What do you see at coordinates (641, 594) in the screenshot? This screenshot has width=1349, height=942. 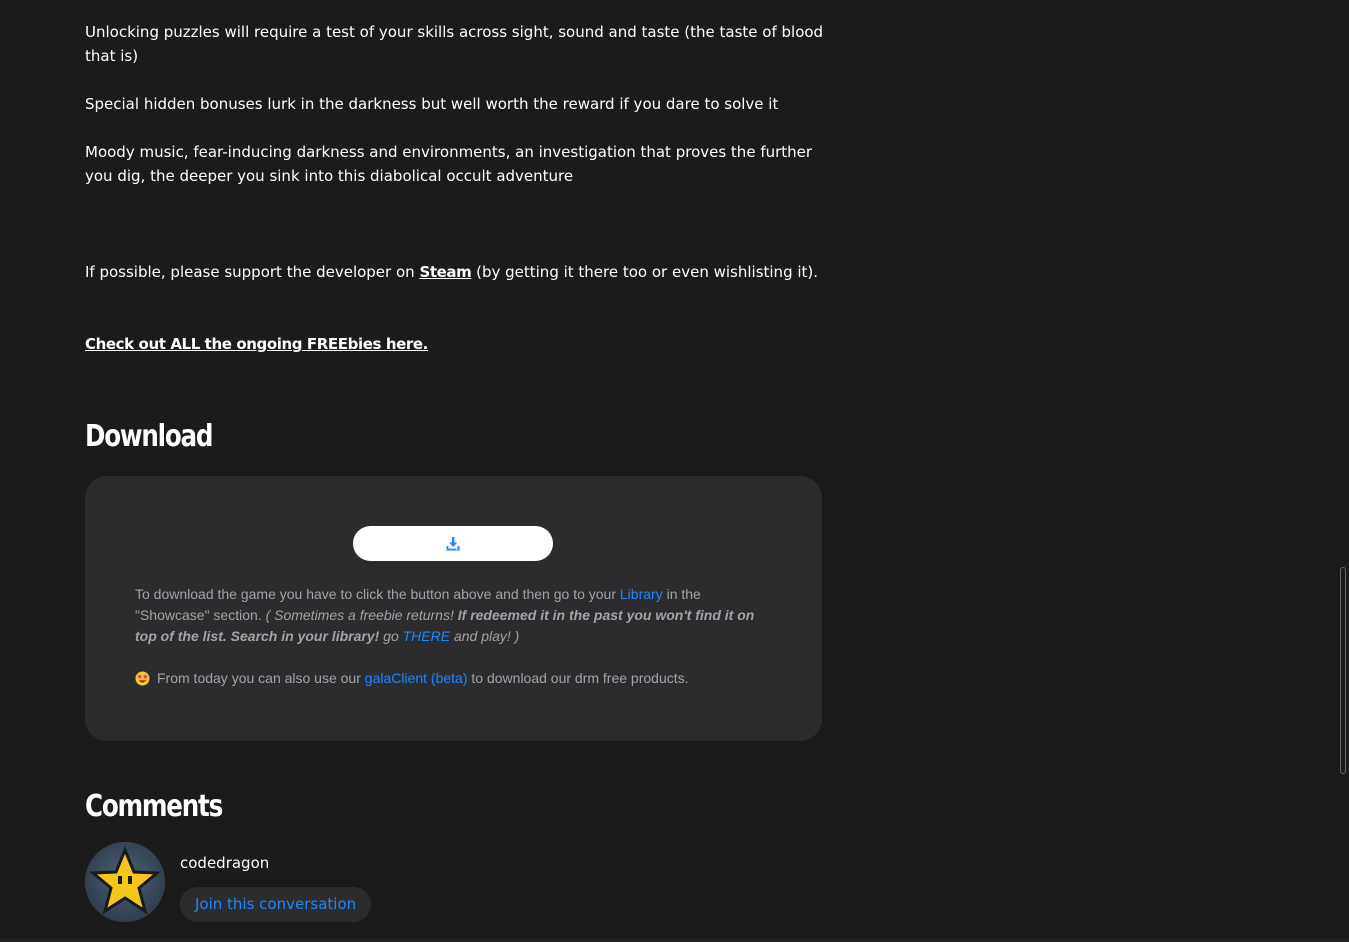 I see `library-link: Library` at bounding box center [641, 594].